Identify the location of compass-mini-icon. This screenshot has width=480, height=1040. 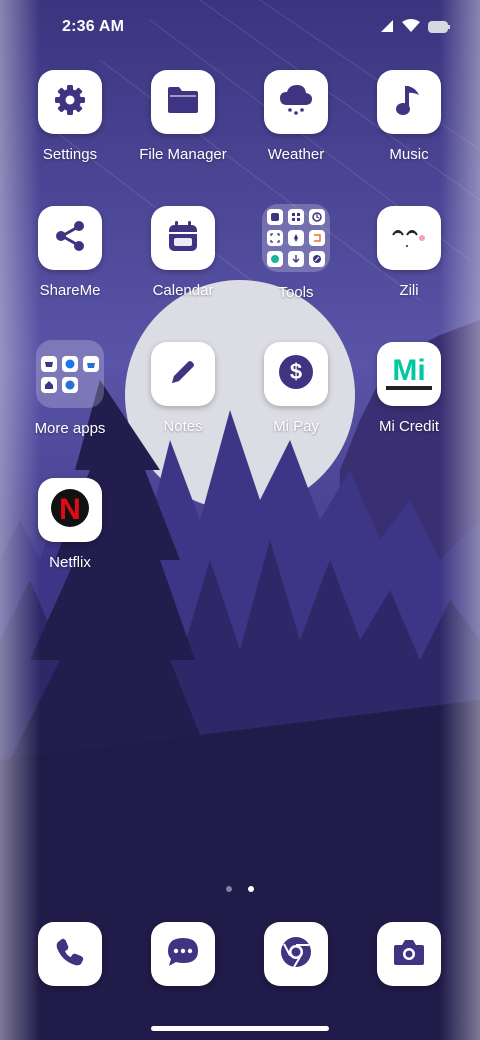
(296, 238).